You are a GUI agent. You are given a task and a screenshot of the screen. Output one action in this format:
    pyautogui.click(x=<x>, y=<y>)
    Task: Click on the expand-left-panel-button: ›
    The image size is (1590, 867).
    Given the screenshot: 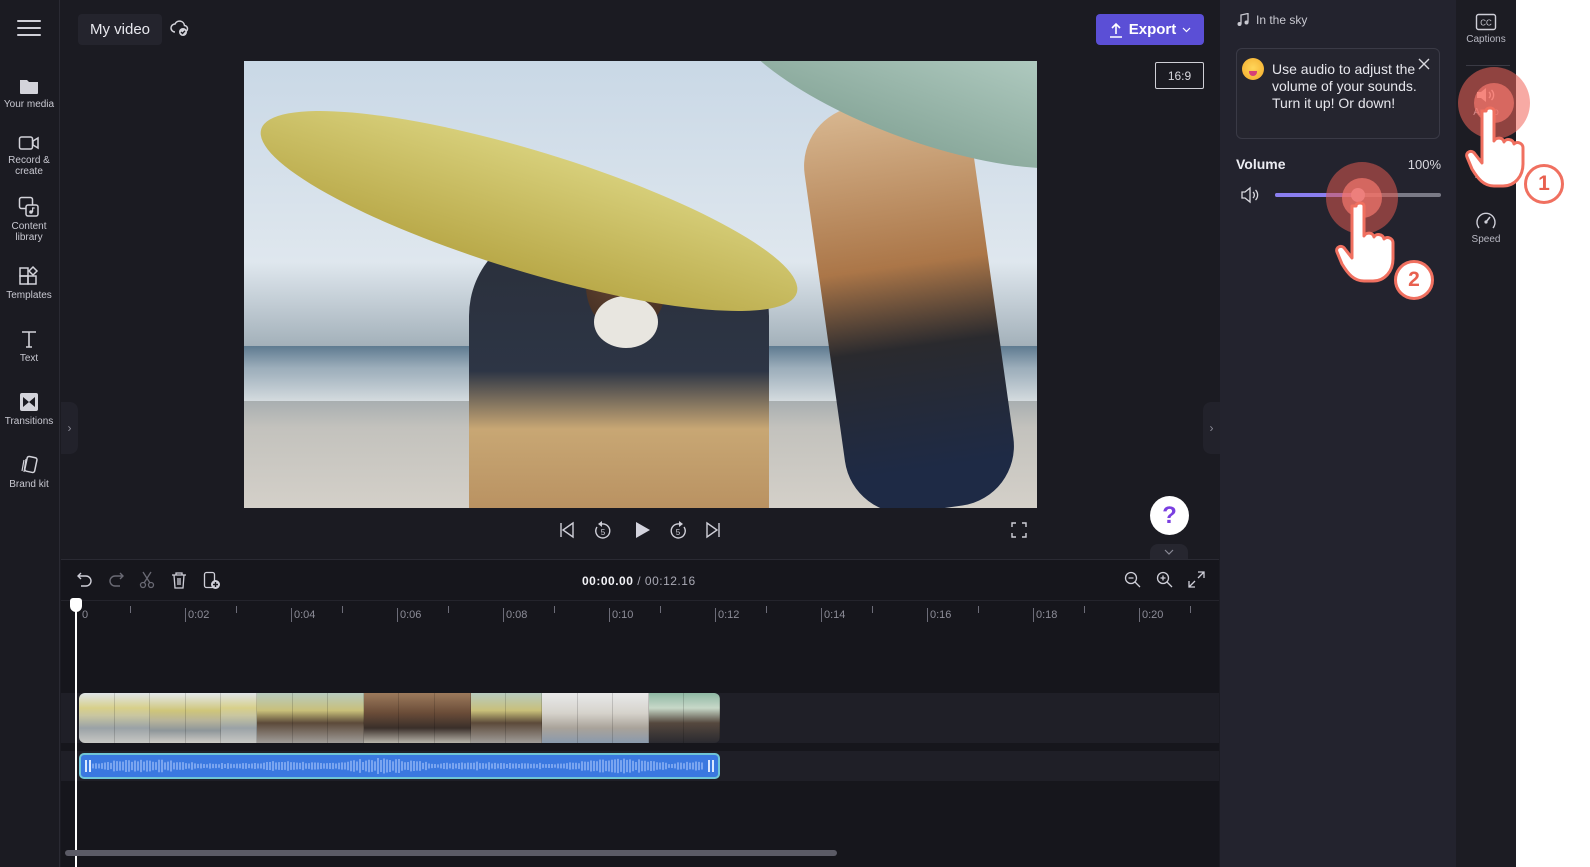 What is the action you would take?
    pyautogui.click(x=69, y=428)
    